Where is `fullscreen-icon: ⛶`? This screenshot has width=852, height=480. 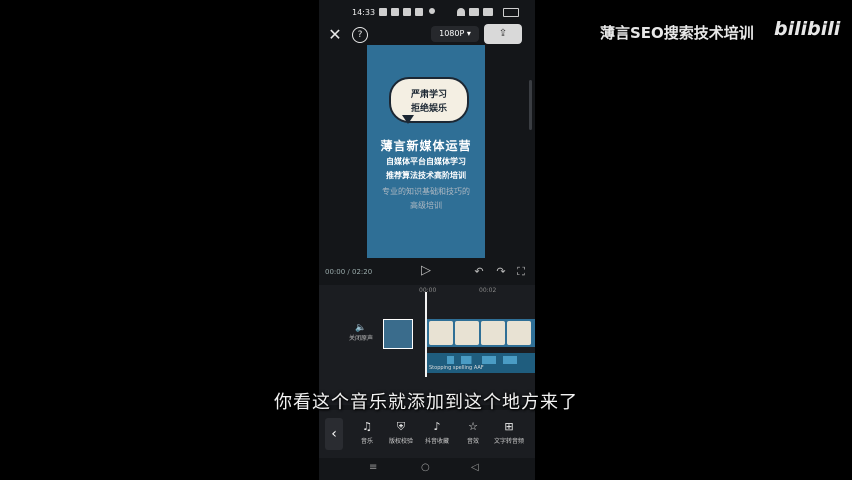 fullscreen-icon: ⛶ is located at coordinates (521, 272).